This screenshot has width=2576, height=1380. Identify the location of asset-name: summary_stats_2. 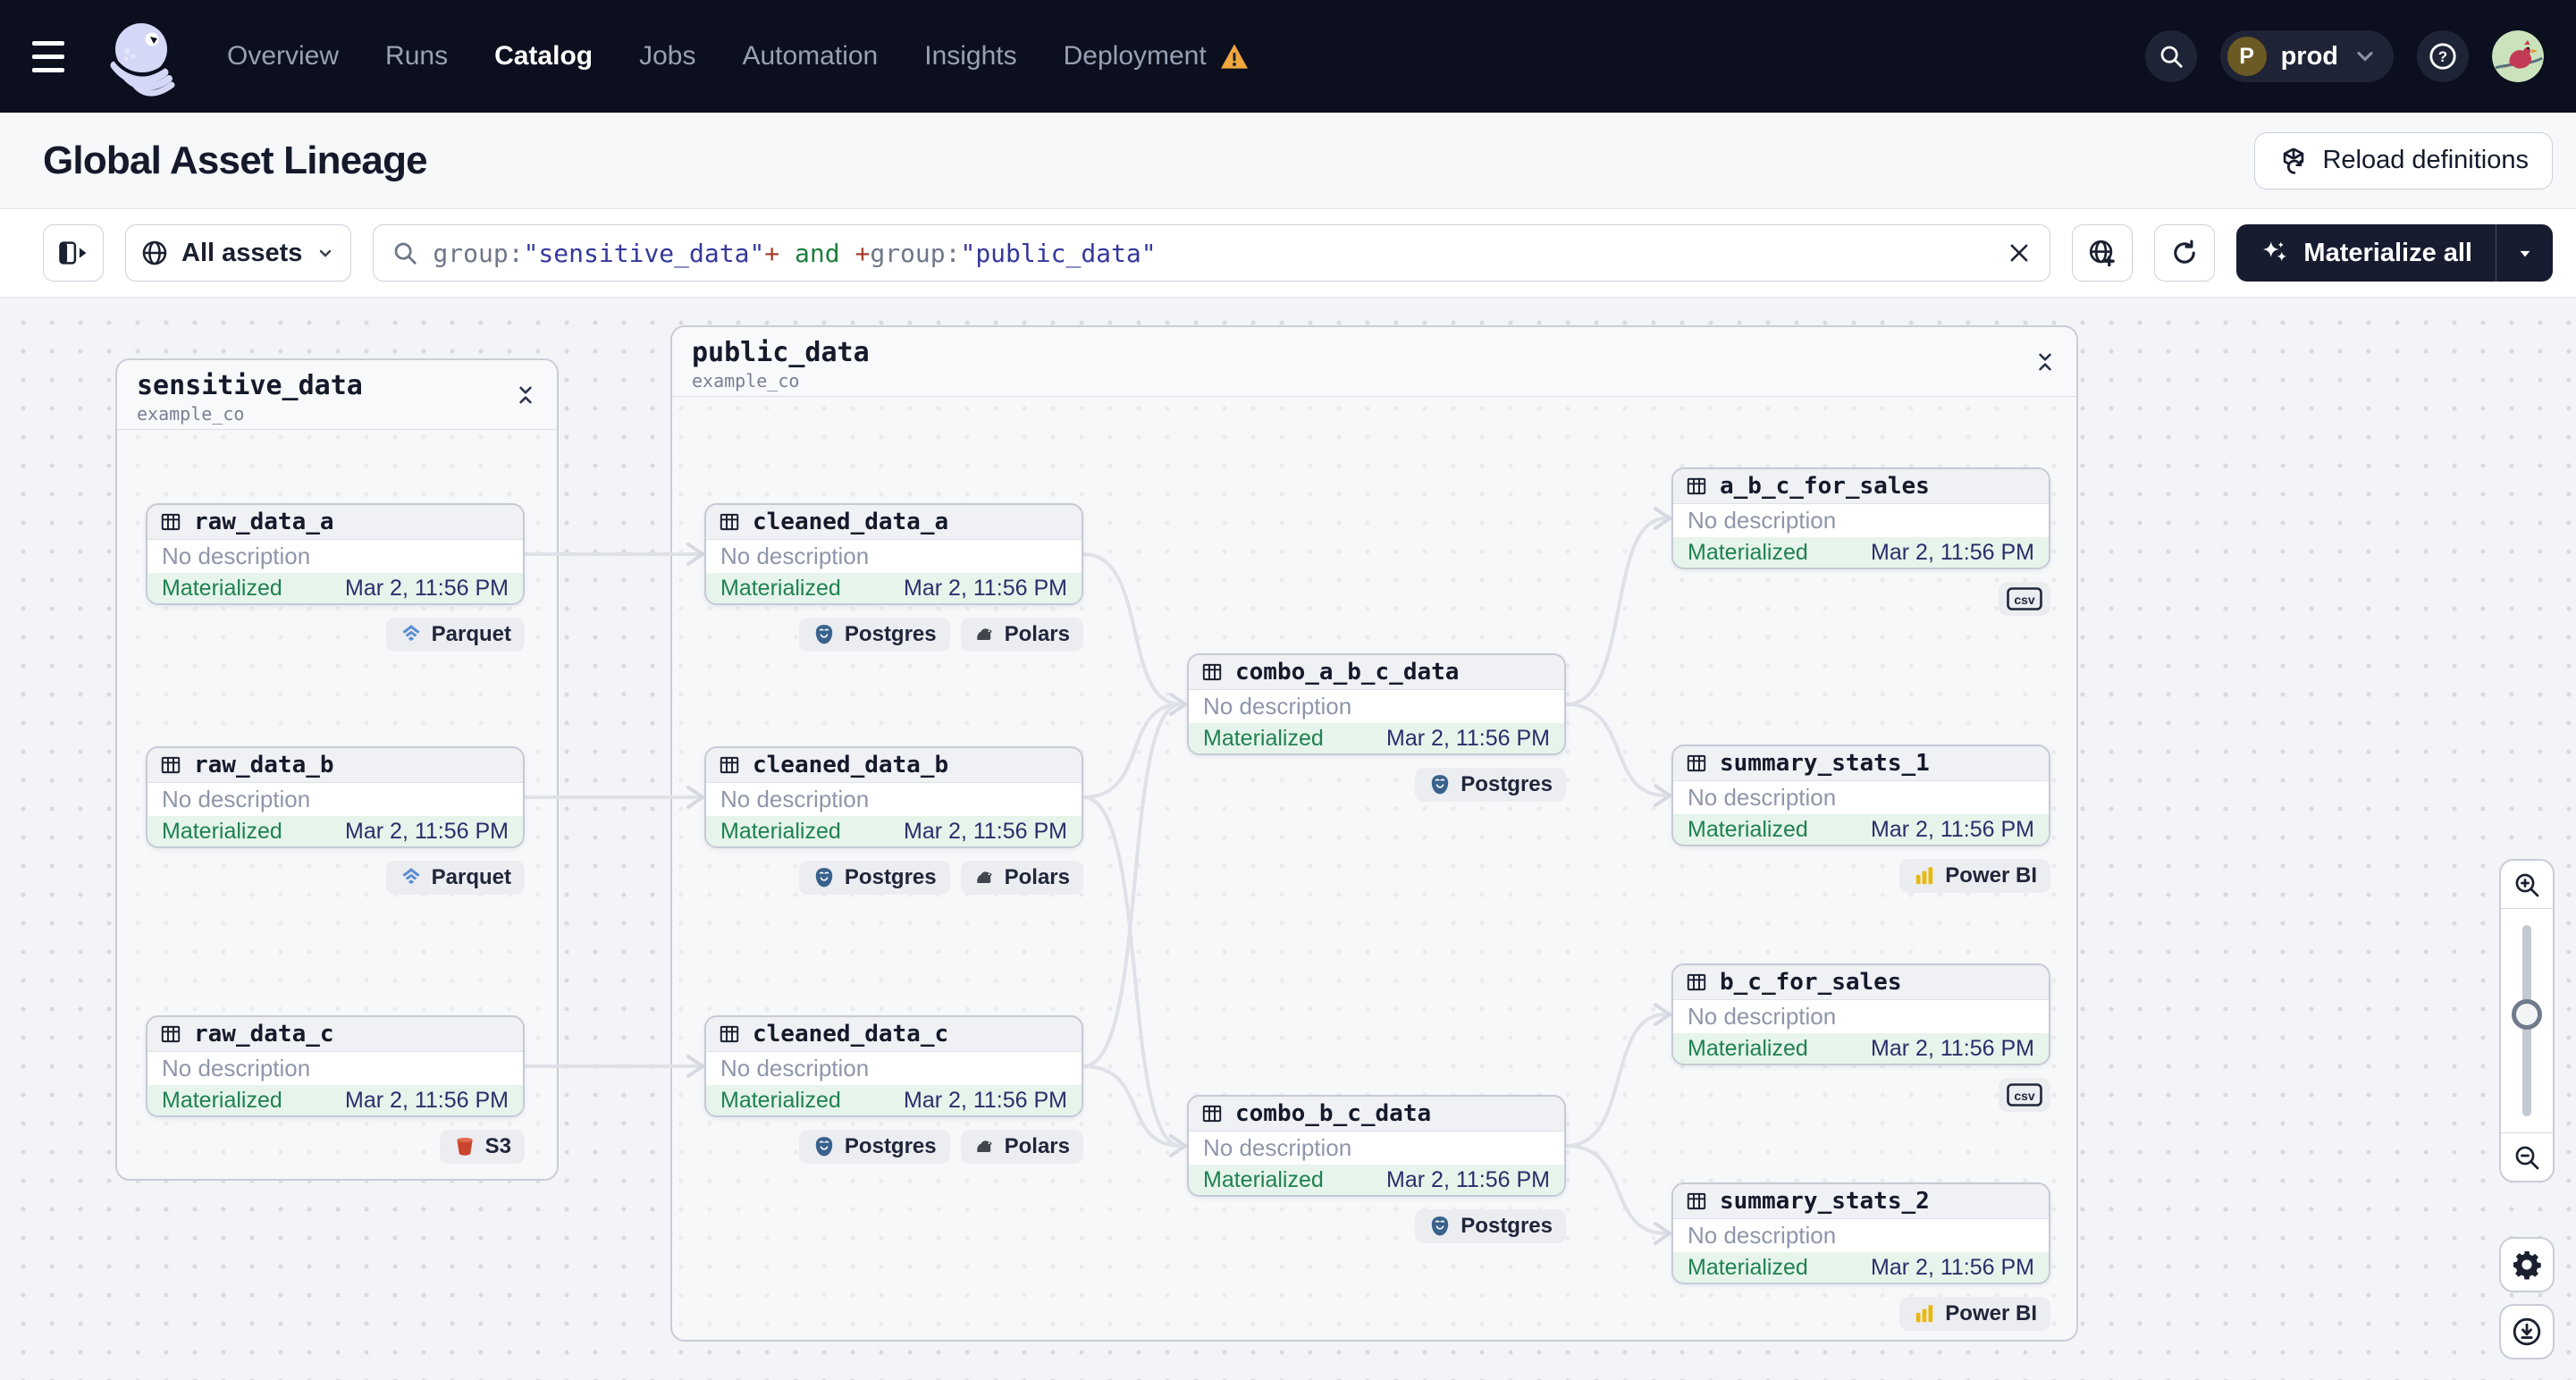
(1825, 1201).